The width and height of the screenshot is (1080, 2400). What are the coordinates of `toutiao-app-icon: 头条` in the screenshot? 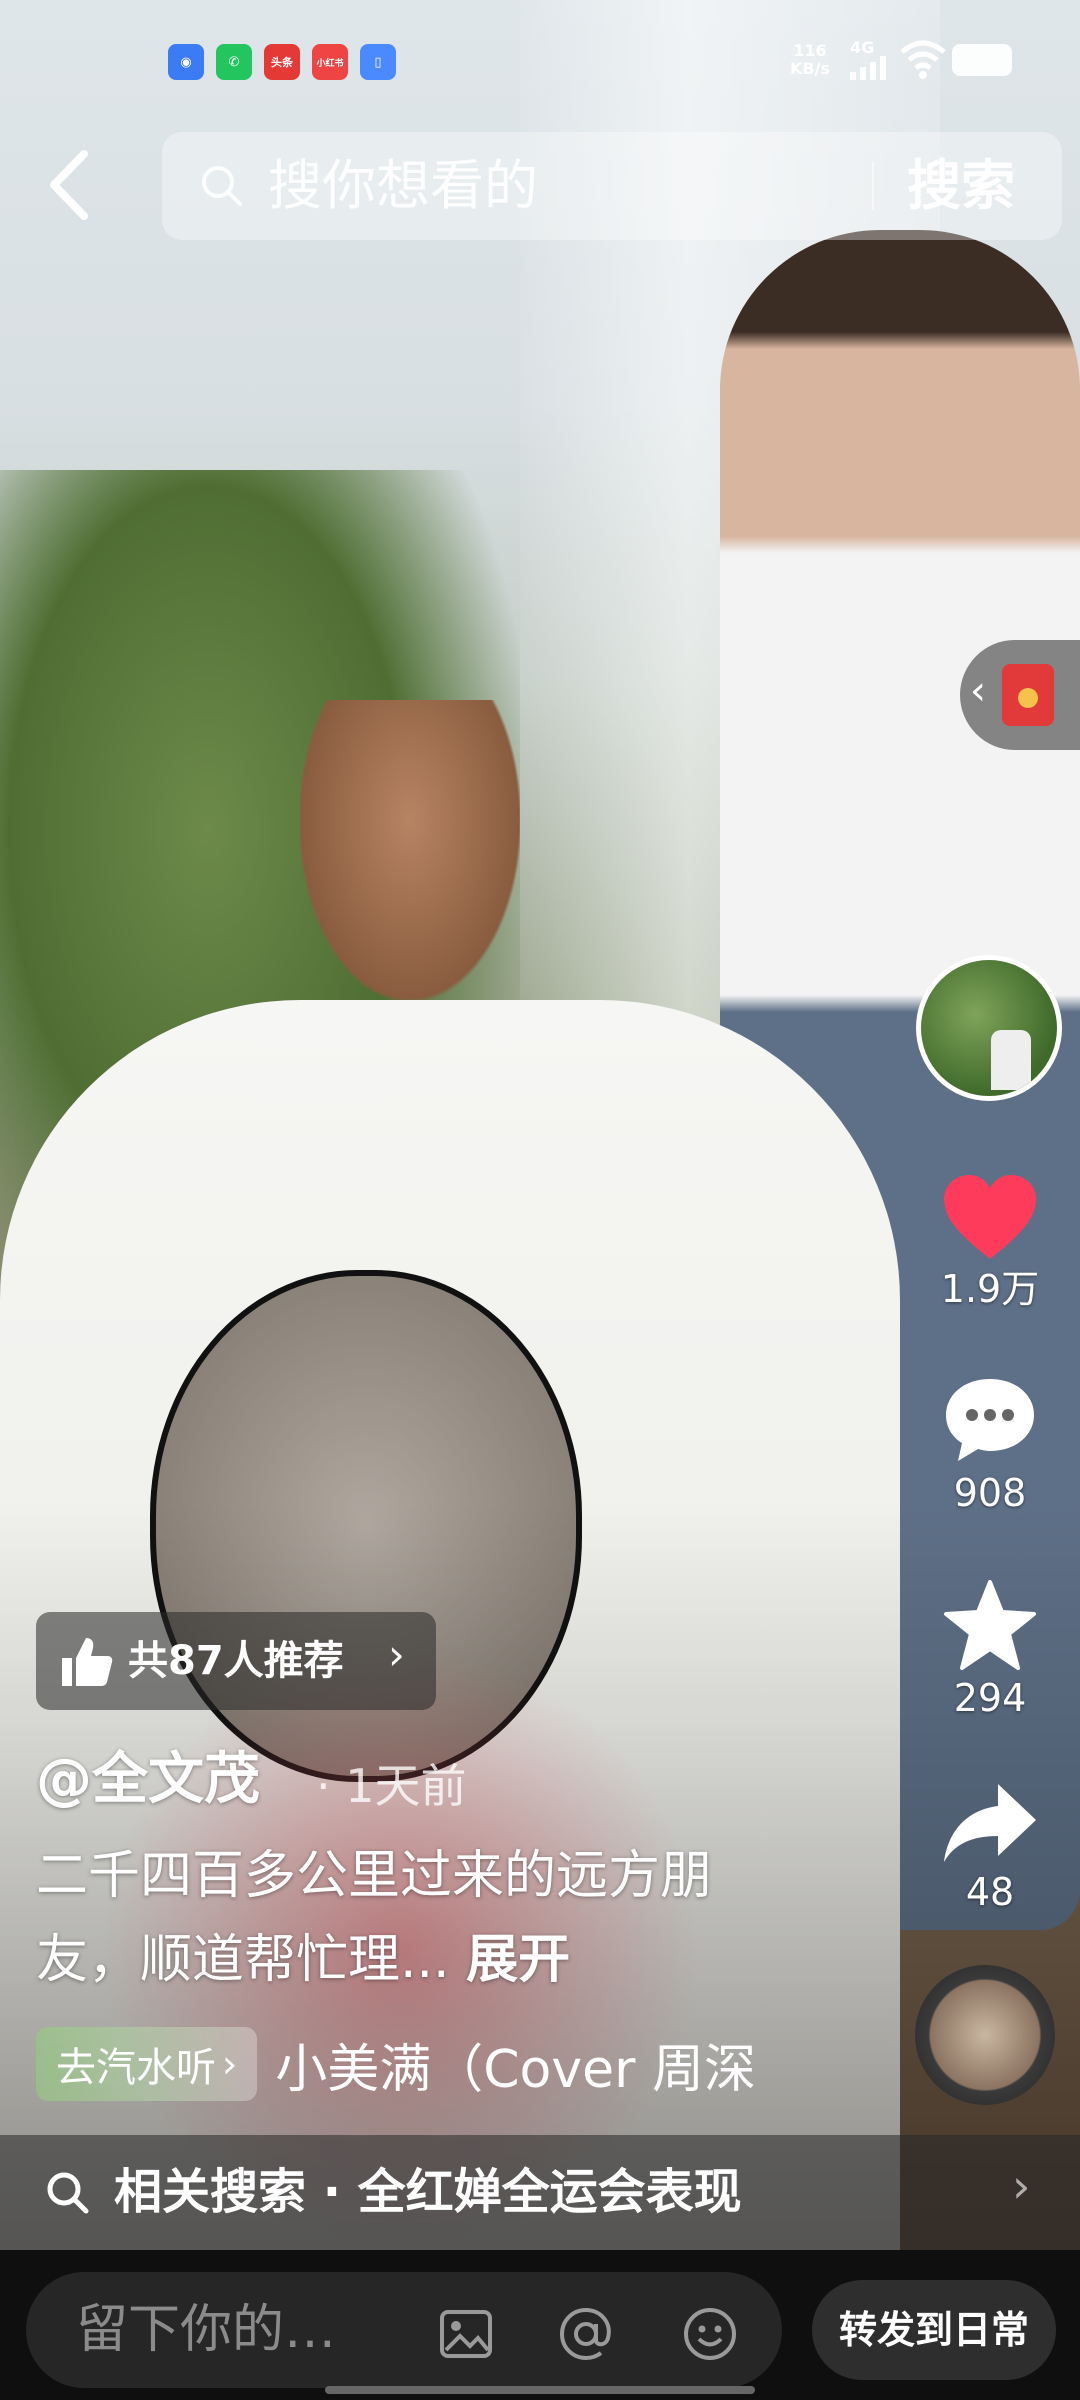 It's located at (282, 62).